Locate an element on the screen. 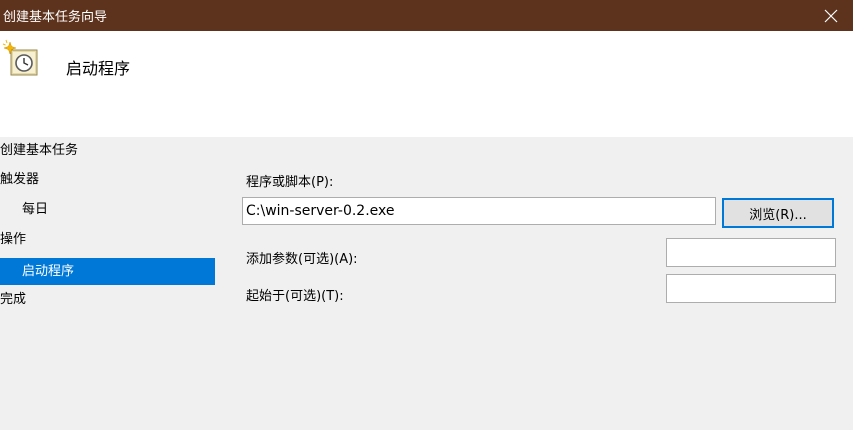 The image size is (853, 430). nav-step-action: 操作 is located at coordinates (13, 239).